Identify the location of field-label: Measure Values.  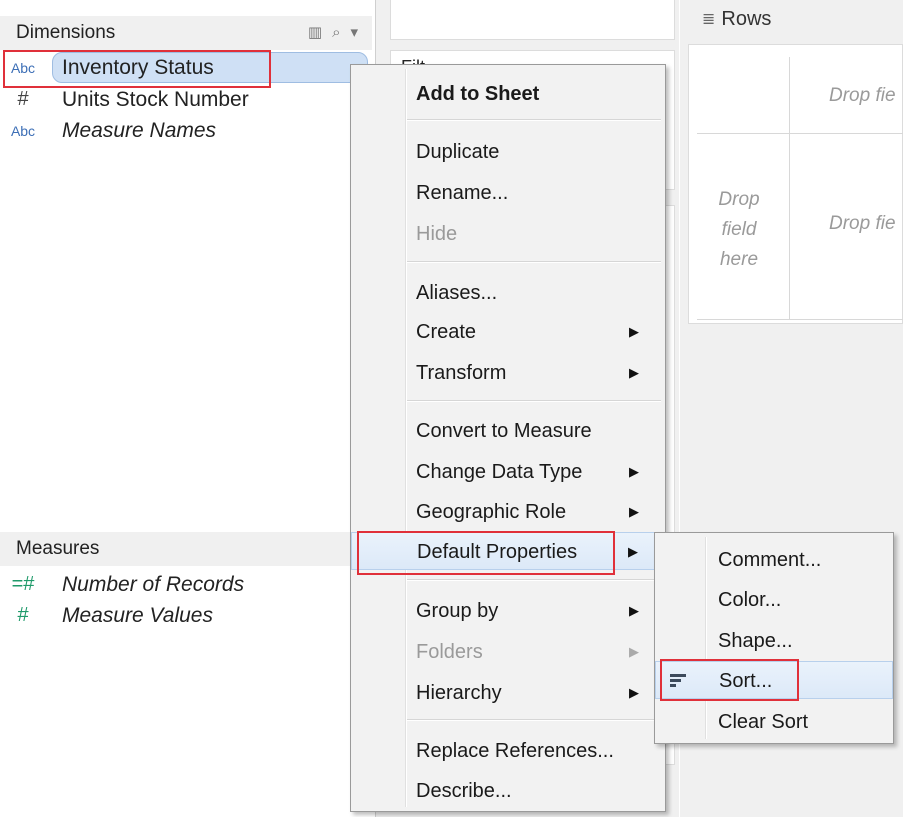
(137, 615).